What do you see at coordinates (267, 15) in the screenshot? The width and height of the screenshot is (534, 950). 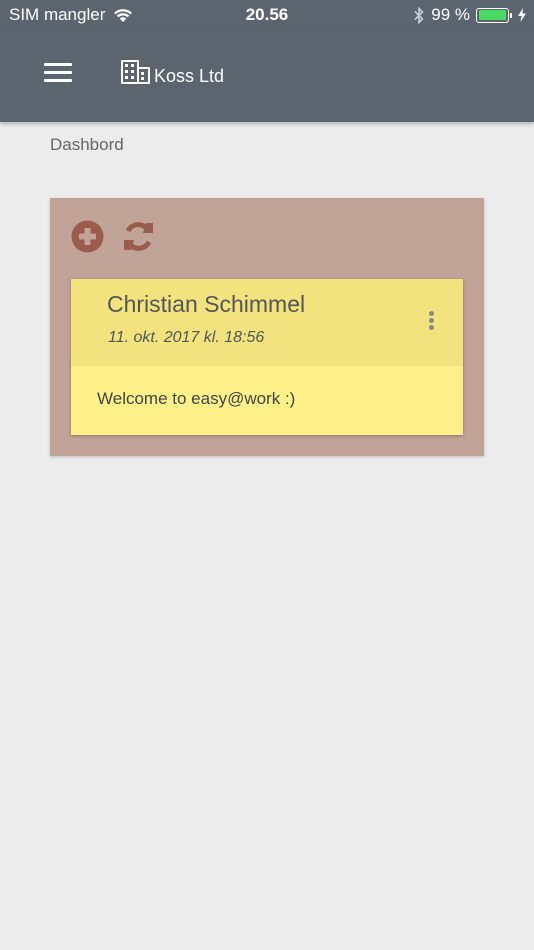 I see `status-bar: SIM mangler 20.56 99 %` at bounding box center [267, 15].